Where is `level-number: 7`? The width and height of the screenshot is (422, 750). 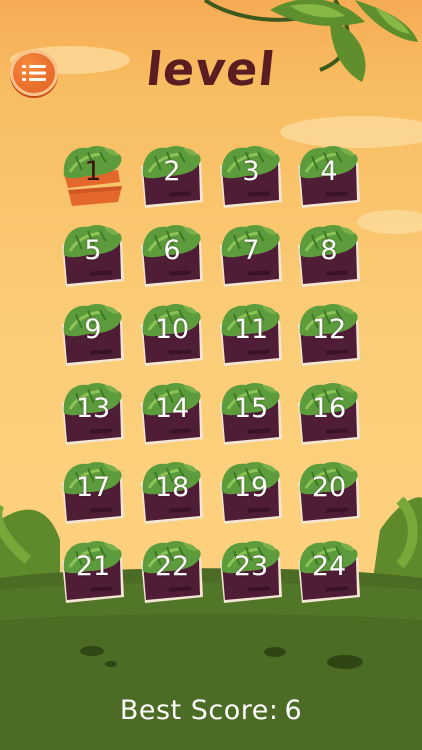 level-number: 7 is located at coordinates (251, 250).